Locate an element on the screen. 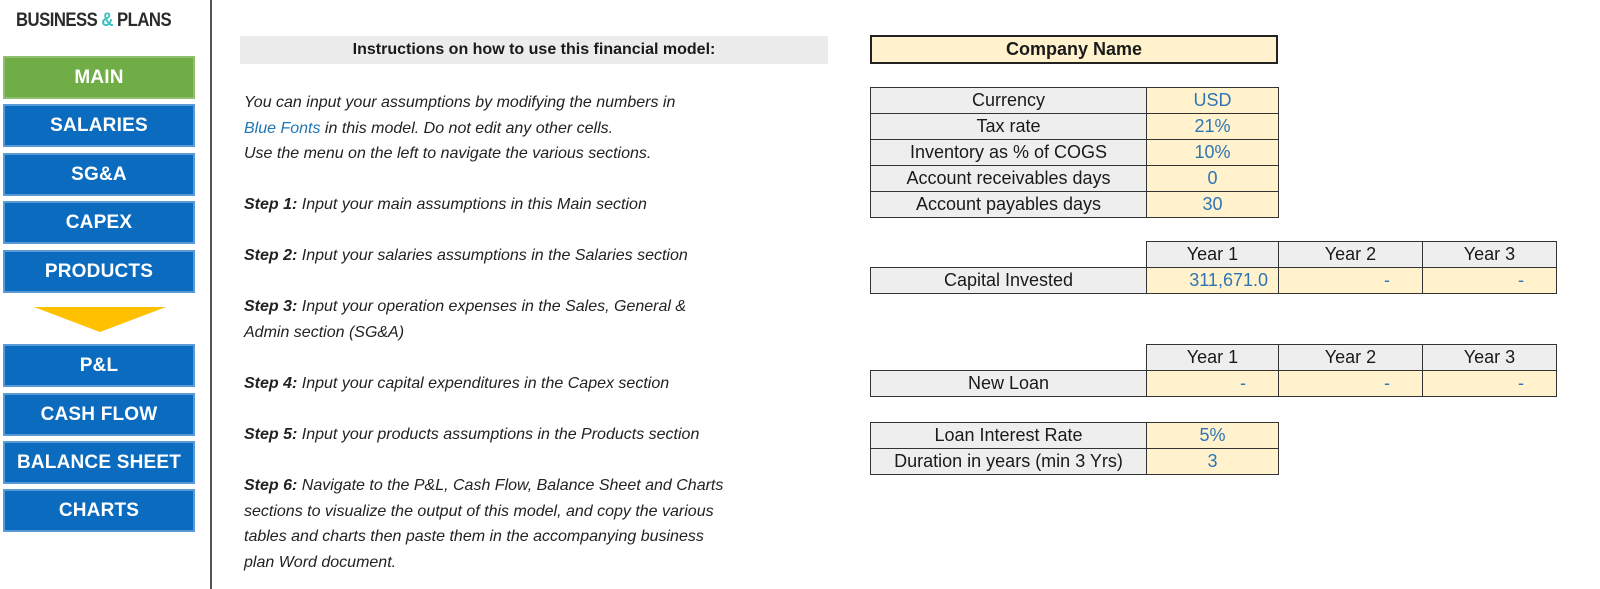 This screenshot has width=1600, height=589. table-row: New Loan - - - is located at coordinates (1213, 383).